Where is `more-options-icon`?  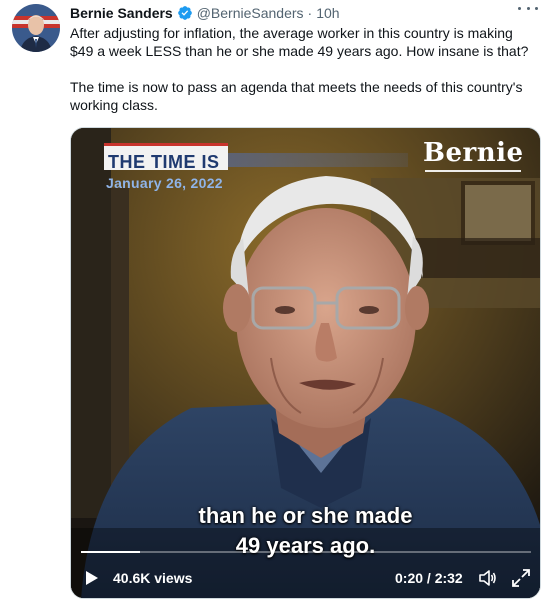 more-options-icon is located at coordinates (528, 8).